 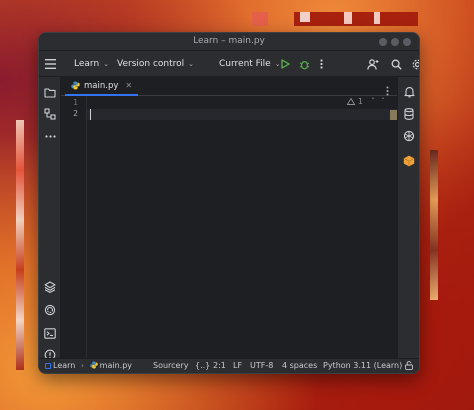 I want to click on indent-settings: 4 spaces, so click(x=299, y=365).